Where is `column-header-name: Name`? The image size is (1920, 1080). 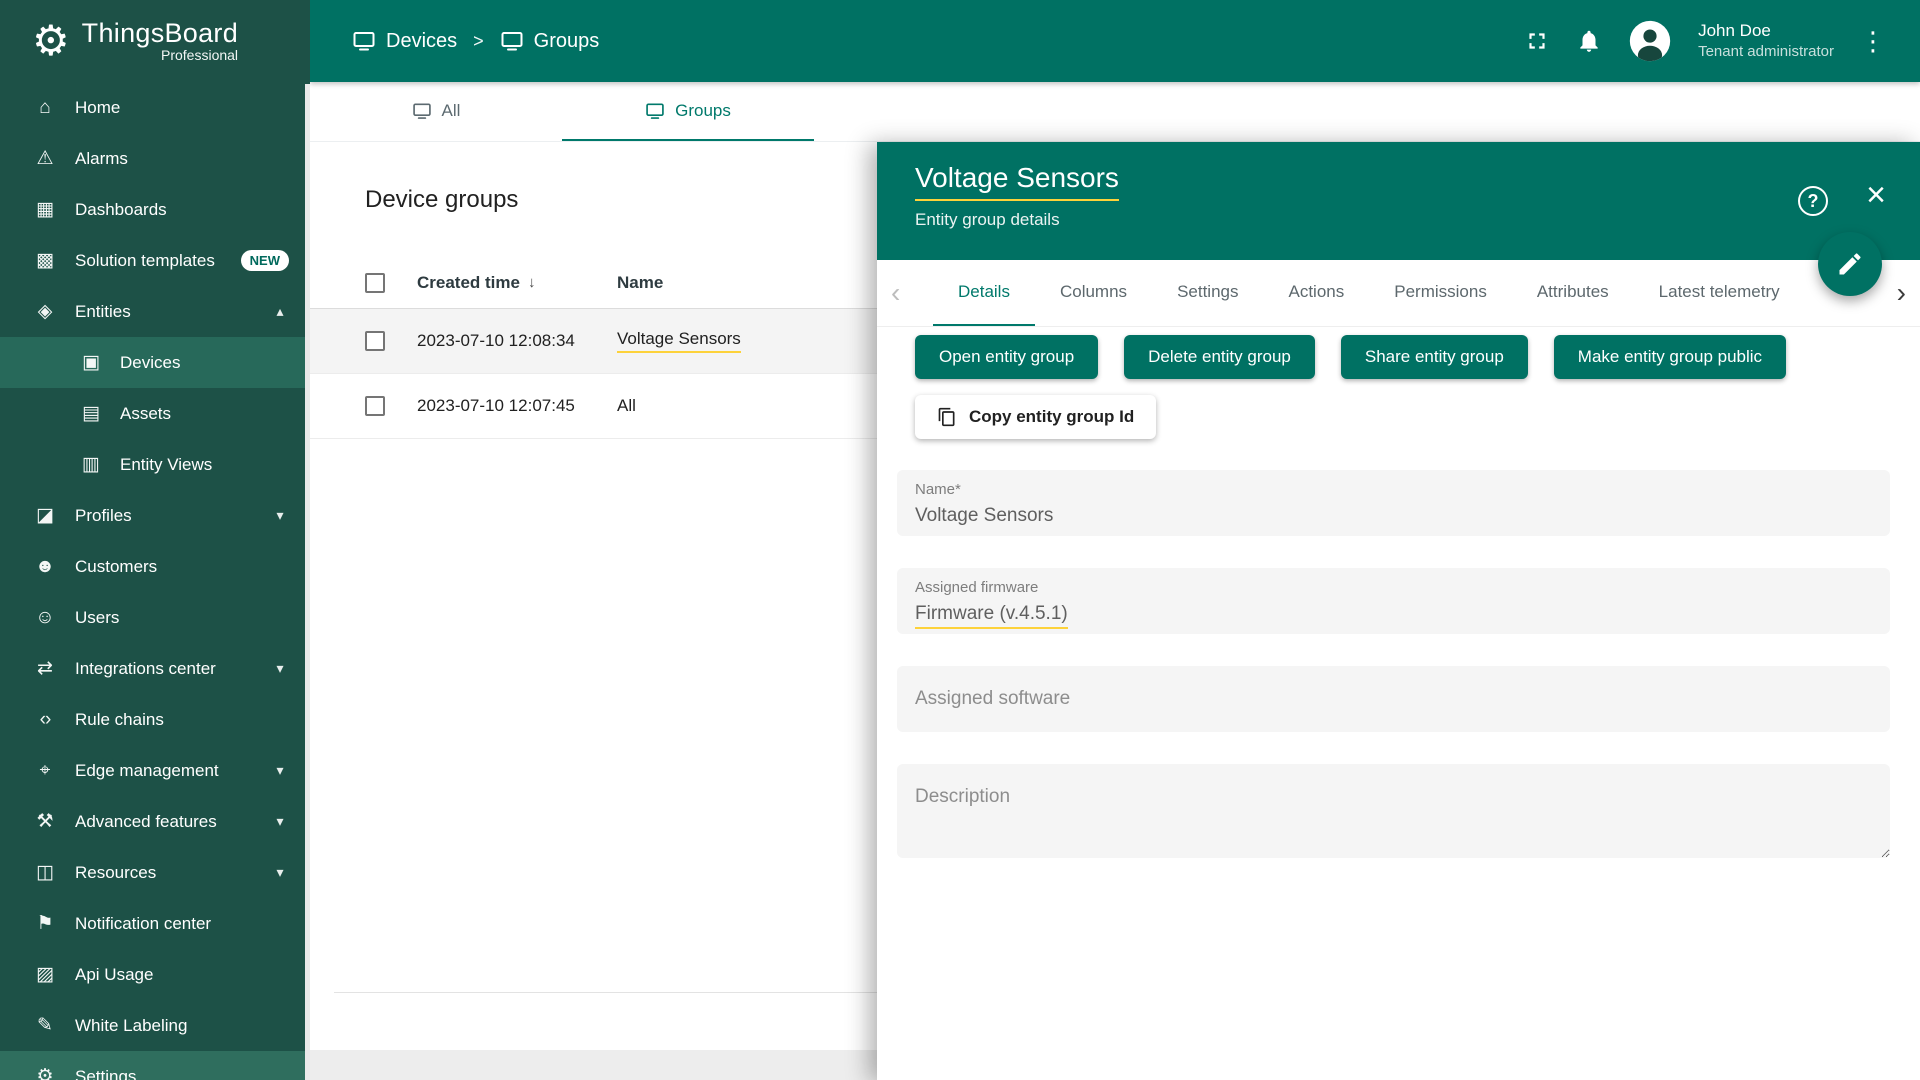 column-header-name: Name is located at coordinates (640, 283).